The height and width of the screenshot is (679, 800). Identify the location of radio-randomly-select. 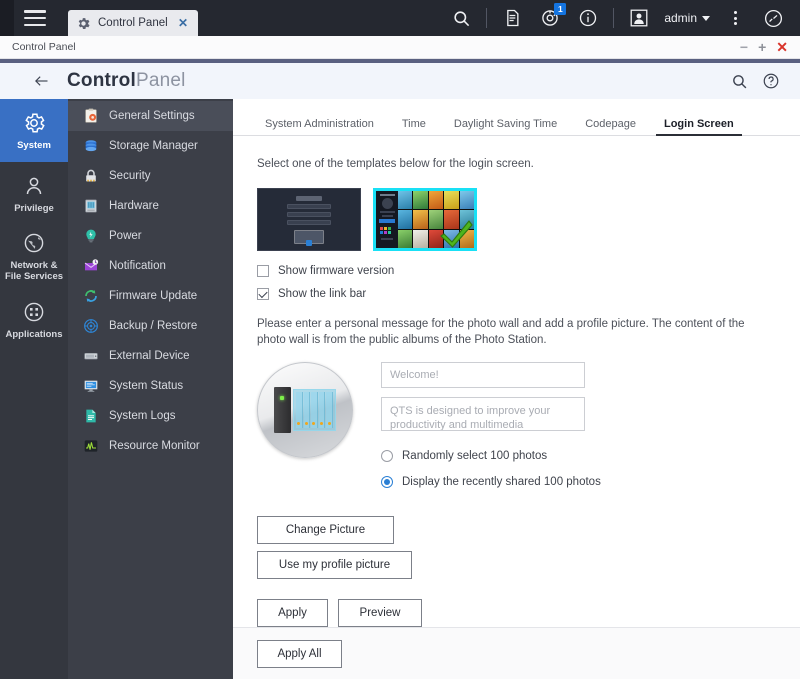
(387, 456).